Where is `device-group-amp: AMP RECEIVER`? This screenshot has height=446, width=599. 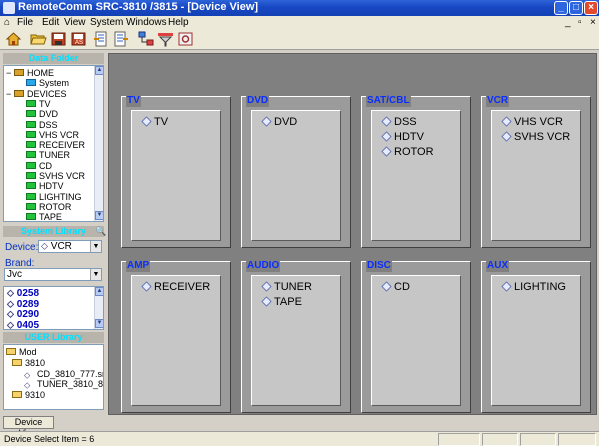 device-group-amp: AMP RECEIVER is located at coordinates (176, 336).